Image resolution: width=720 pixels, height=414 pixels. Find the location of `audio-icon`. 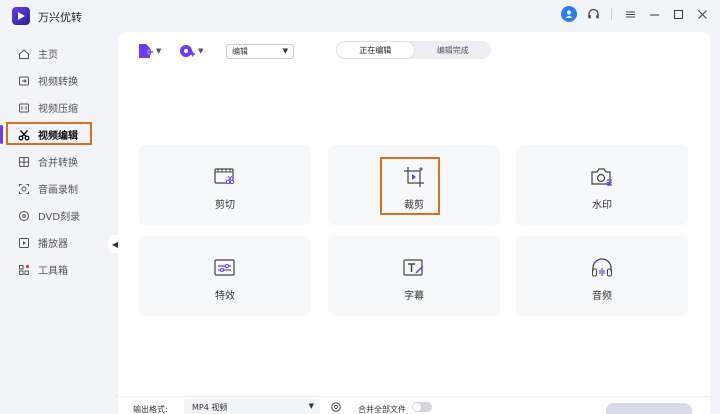

audio-icon is located at coordinates (602, 268).